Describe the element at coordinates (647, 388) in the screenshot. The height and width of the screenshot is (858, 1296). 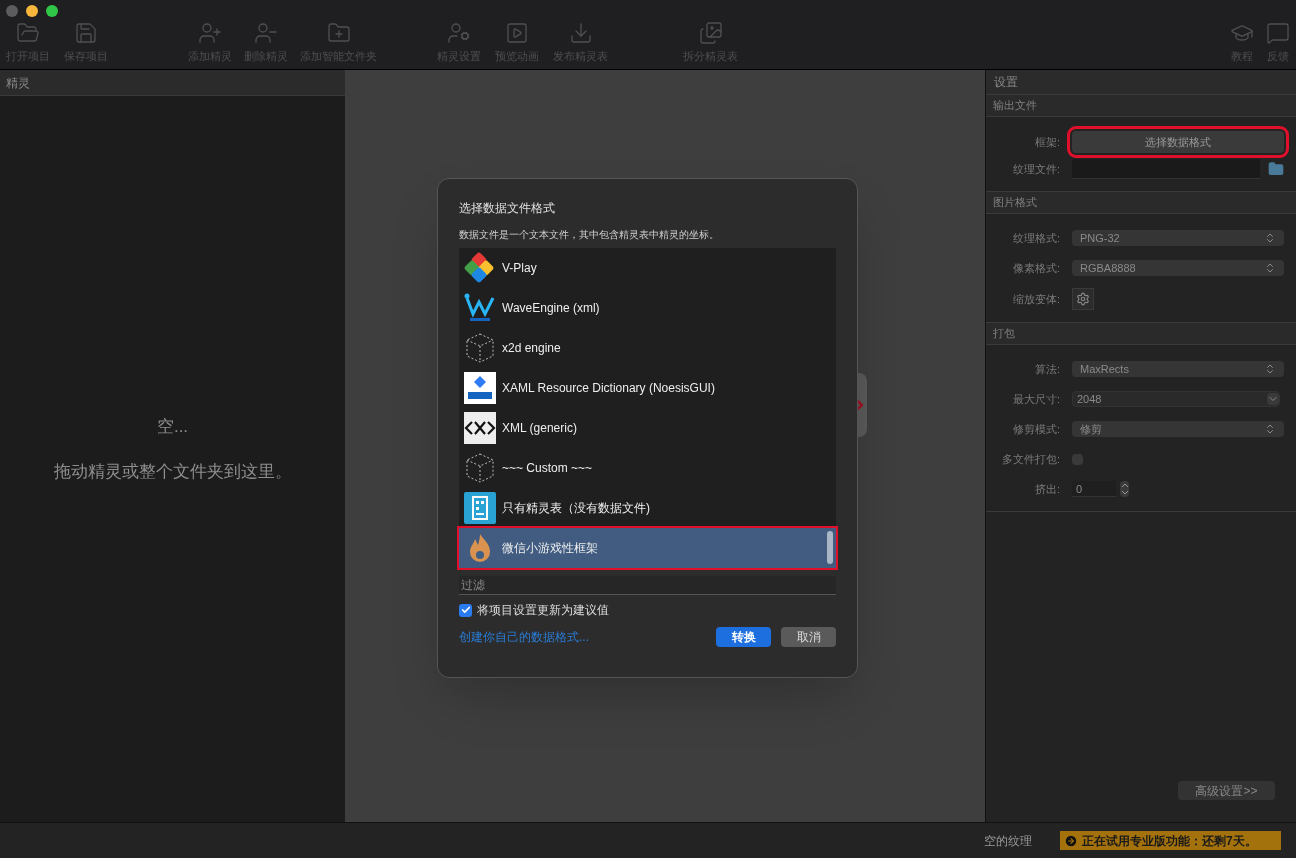
I see `format-list-item: XAML Resource Dictionary (NoesisGUI)` at that location.